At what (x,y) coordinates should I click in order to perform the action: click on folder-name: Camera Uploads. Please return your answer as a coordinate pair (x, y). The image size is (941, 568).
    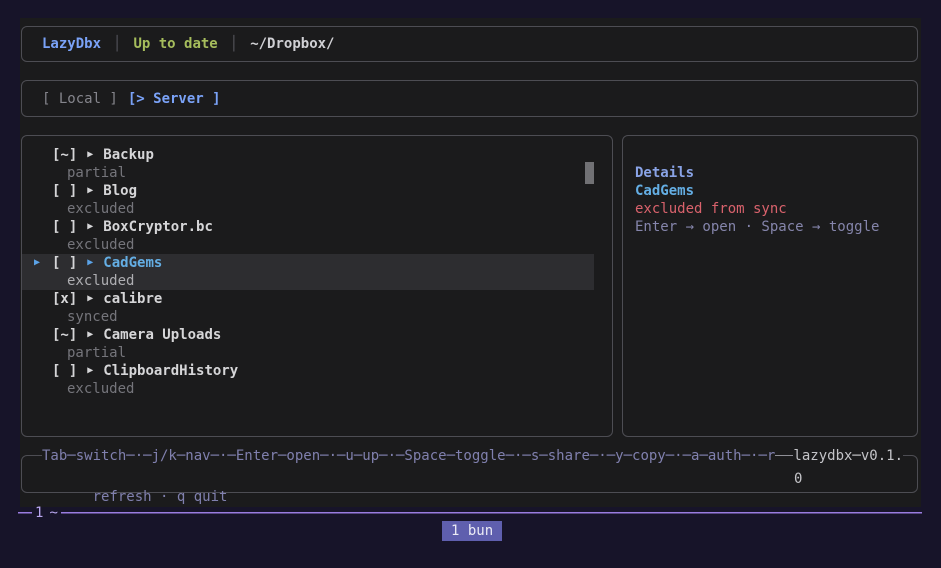
    Looking at the image, I should click on (162, 335).